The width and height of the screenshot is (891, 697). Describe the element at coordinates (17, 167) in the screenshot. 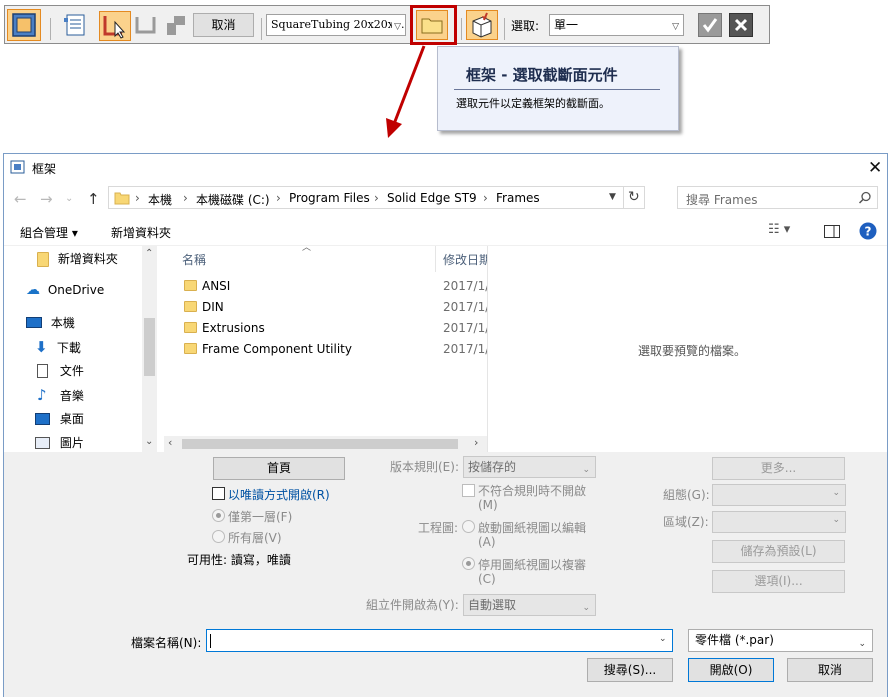

I see `app-icon` at that location.